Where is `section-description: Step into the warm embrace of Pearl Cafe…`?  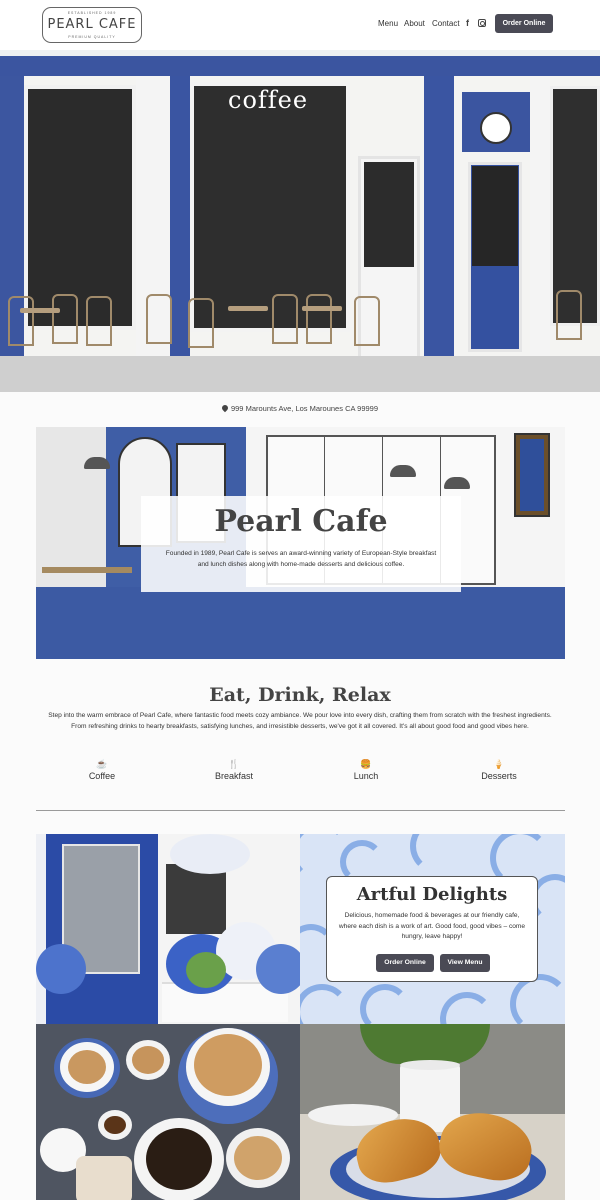
section-description: Step into the warm embrace of Pearl Cafe… is located at coordinates (300, 721).